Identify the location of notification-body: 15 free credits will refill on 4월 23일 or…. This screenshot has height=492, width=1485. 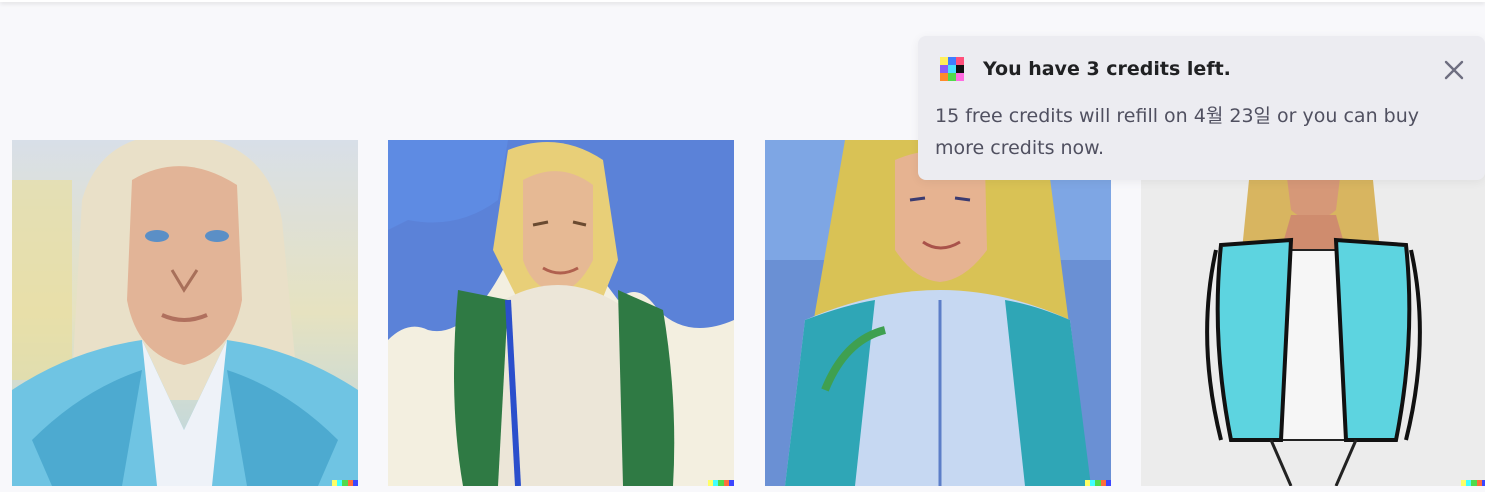
(1177, 132).